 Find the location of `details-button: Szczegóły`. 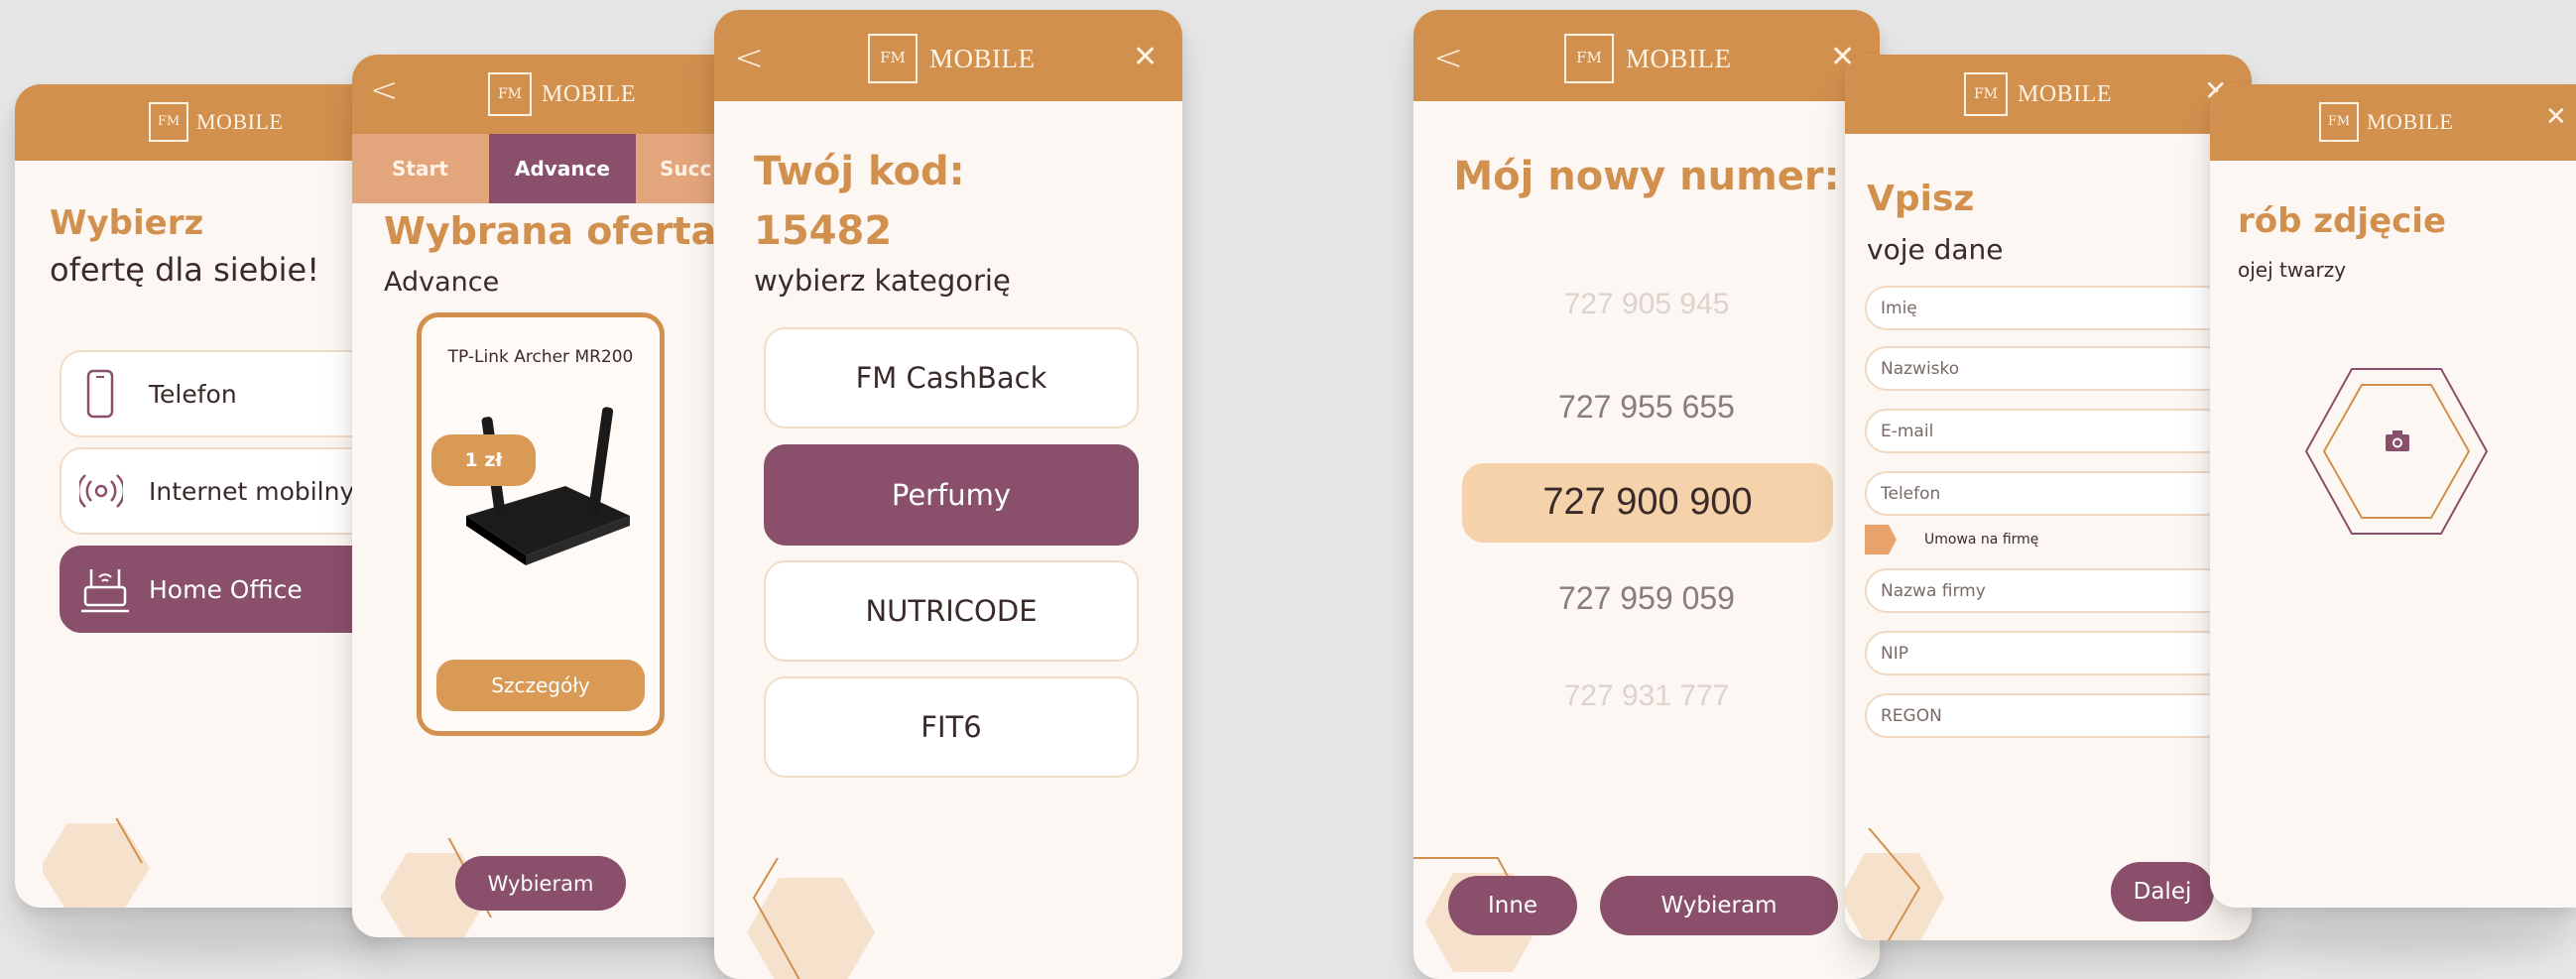

details-button: Szczegóły is located at coordinates (540, 685).